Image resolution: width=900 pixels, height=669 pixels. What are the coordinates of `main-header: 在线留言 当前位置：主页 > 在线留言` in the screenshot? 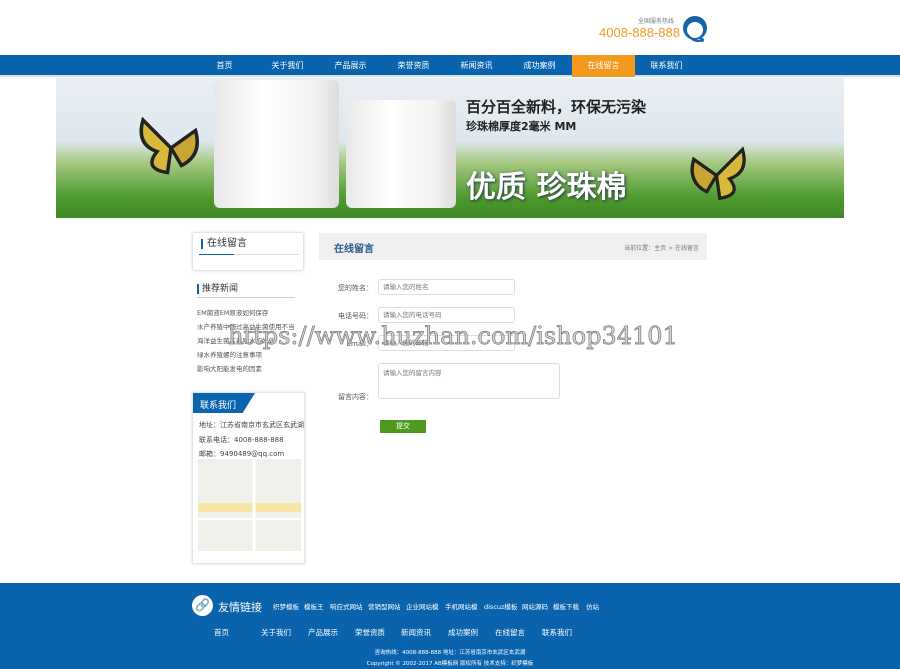 It's located at (513, 246).